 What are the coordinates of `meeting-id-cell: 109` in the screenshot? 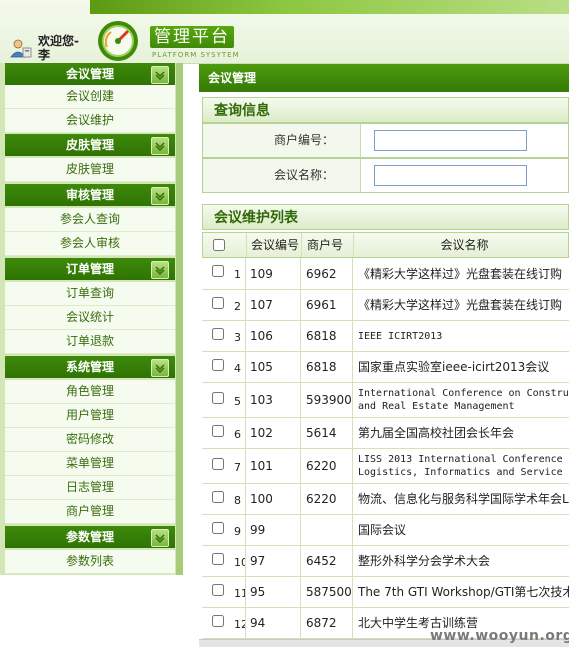 It's located at (273, 273).